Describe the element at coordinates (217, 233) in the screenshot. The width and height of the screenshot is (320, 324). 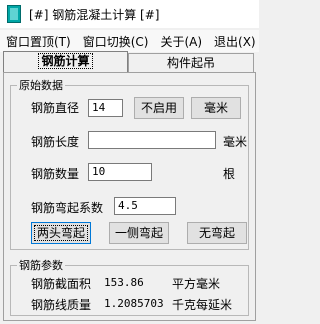
I see `bend-none-button: 无弯起` at that location.